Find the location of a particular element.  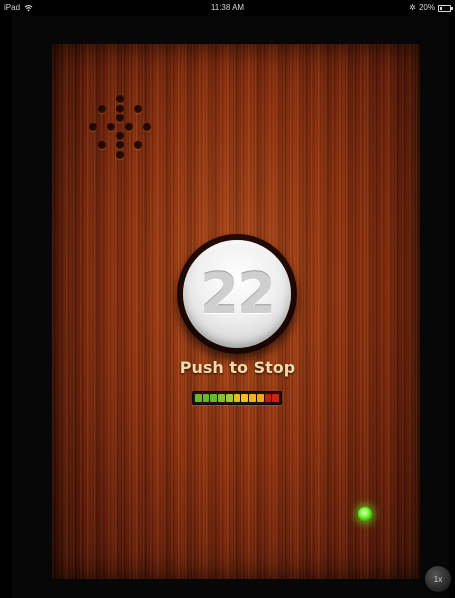

speaker-grill-icon is located at coordinates (120, 128).